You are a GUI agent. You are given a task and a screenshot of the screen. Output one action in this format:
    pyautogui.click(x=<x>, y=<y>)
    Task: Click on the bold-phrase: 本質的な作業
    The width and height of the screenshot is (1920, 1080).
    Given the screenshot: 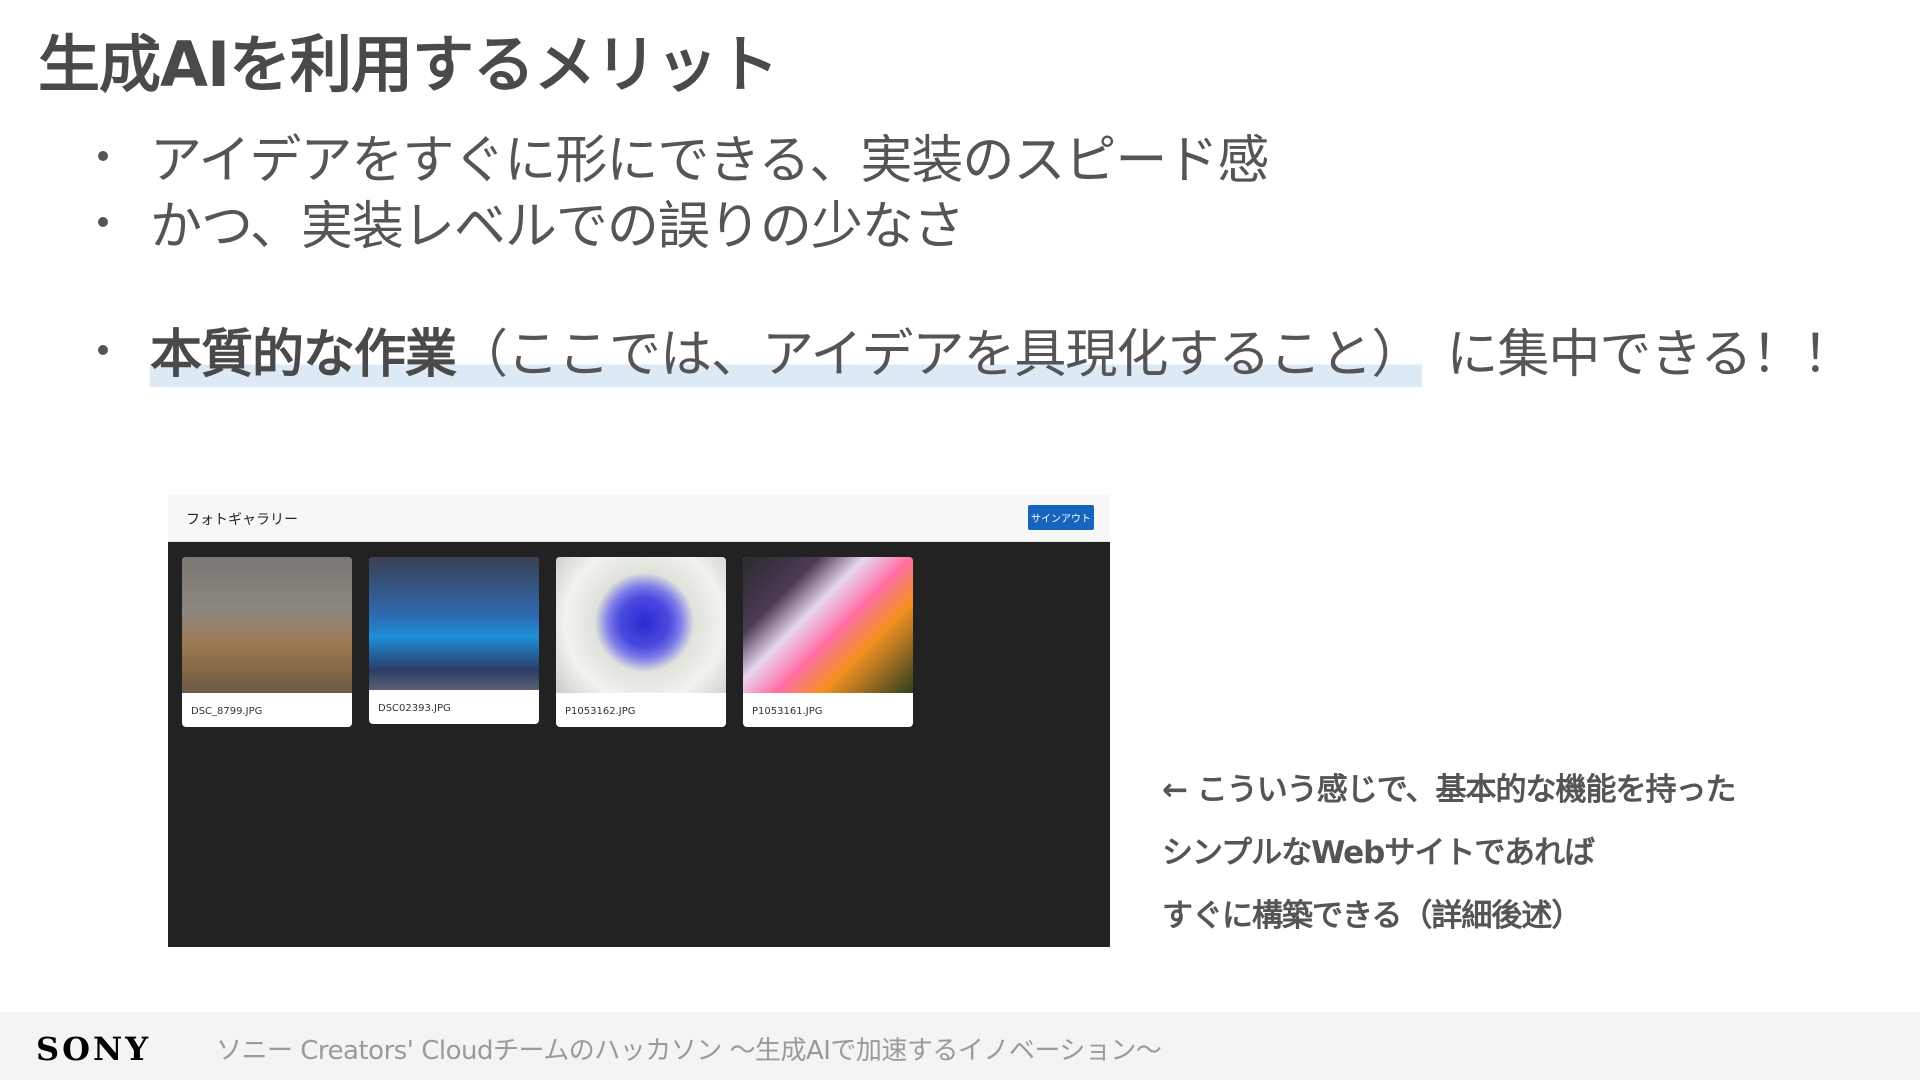 What is the action you would take?
    pyautogui.click(x=303, y=355)
    